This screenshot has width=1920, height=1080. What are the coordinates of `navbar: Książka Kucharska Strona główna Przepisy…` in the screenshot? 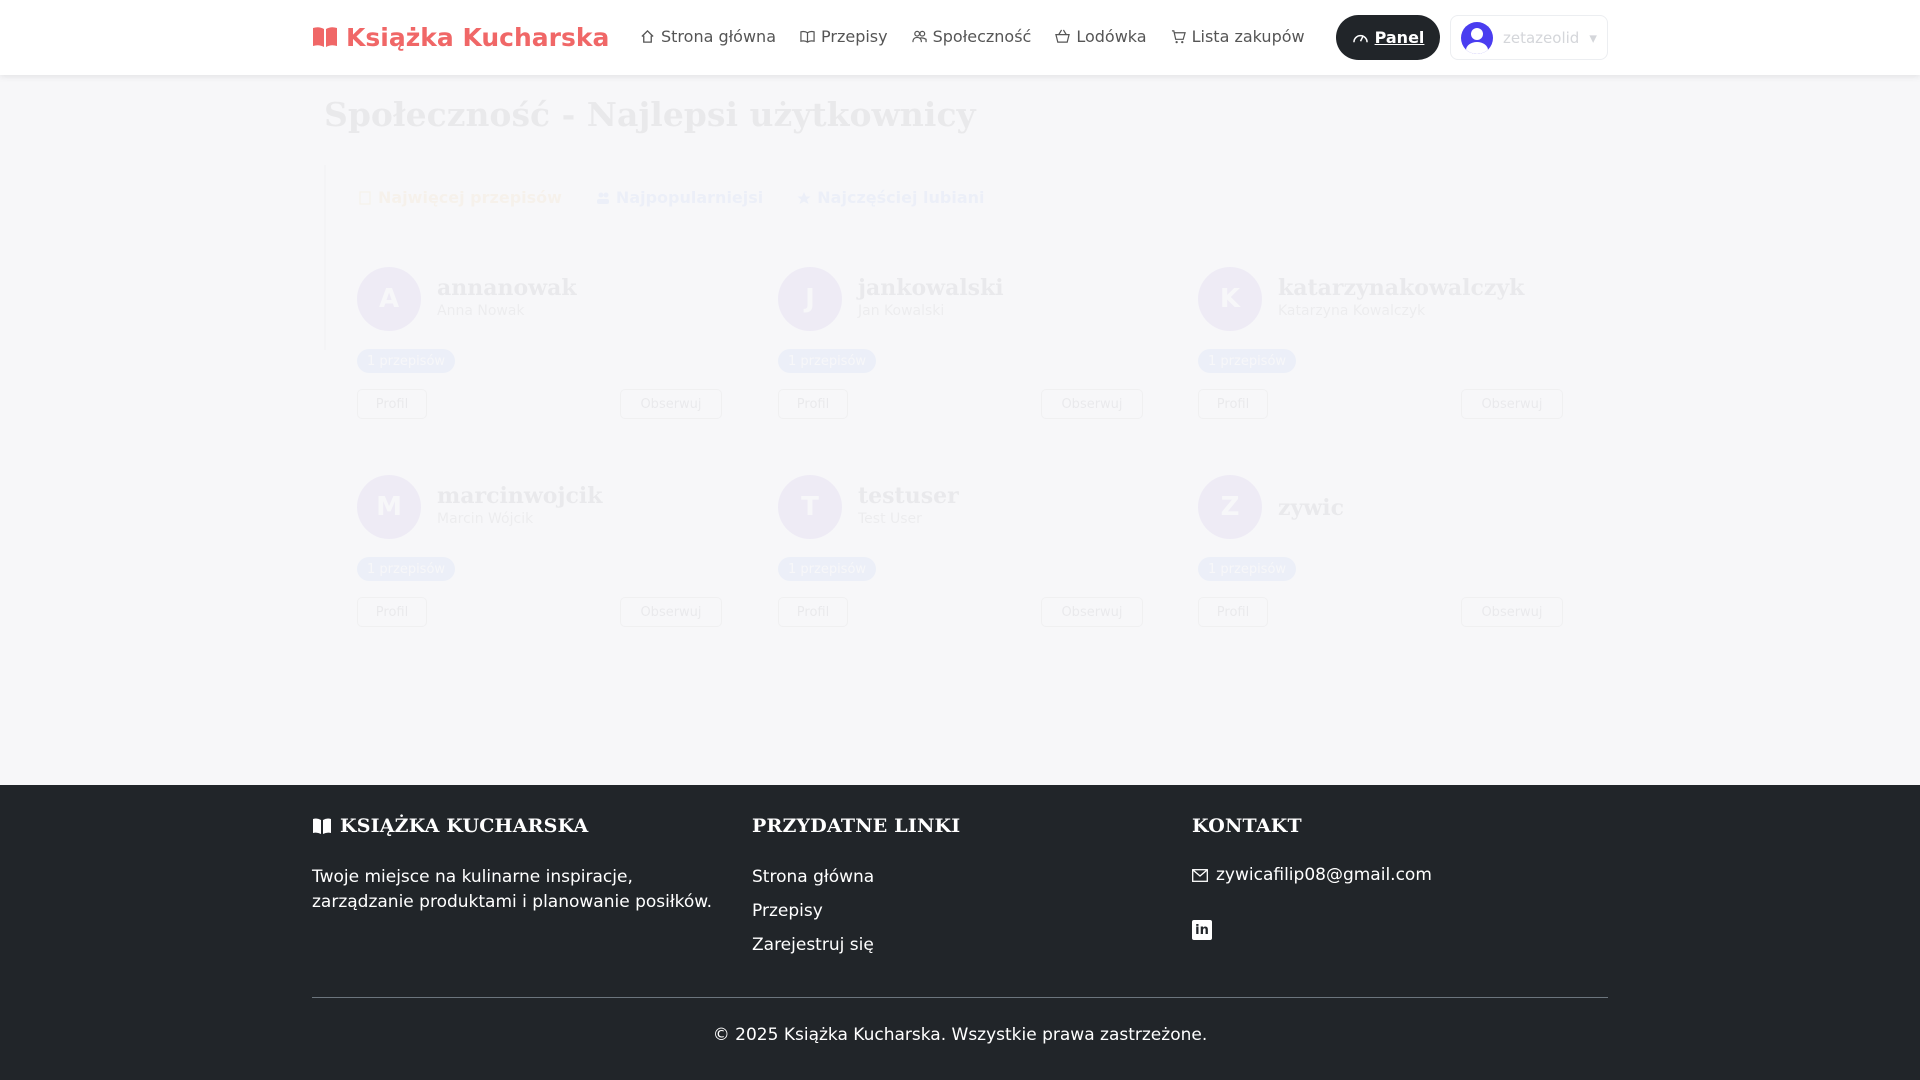 It's located at (960, 37).